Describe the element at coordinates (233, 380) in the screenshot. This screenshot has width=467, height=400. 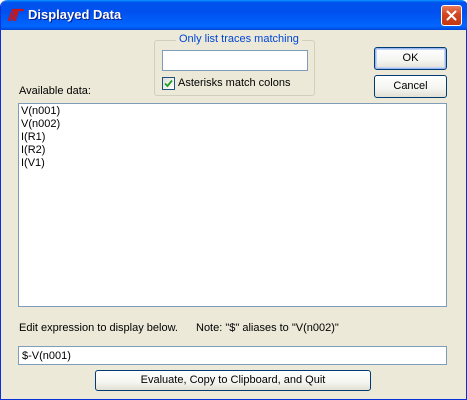
I see `evaluate-copy-quit-button: Evaluate, Copy to Clipboard, and Quit` at that location.